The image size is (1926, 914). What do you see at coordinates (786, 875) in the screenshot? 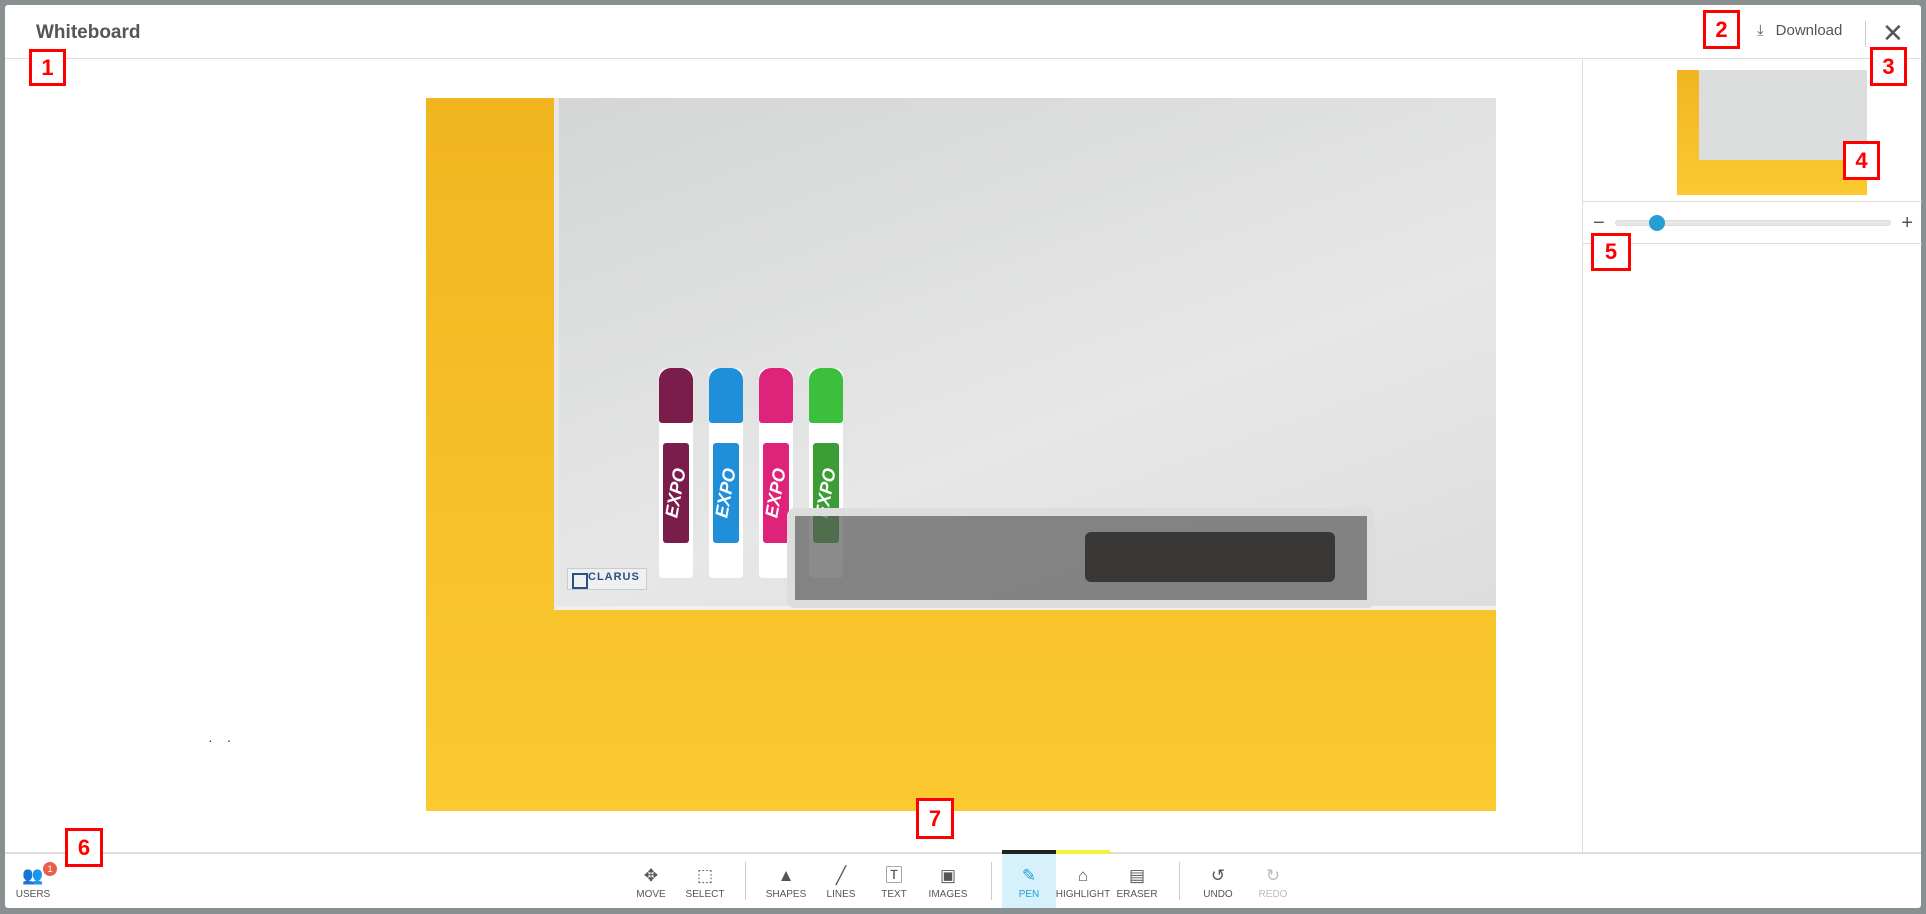
I see `shapes-icon: ▲` at bounding box center [786, 875].